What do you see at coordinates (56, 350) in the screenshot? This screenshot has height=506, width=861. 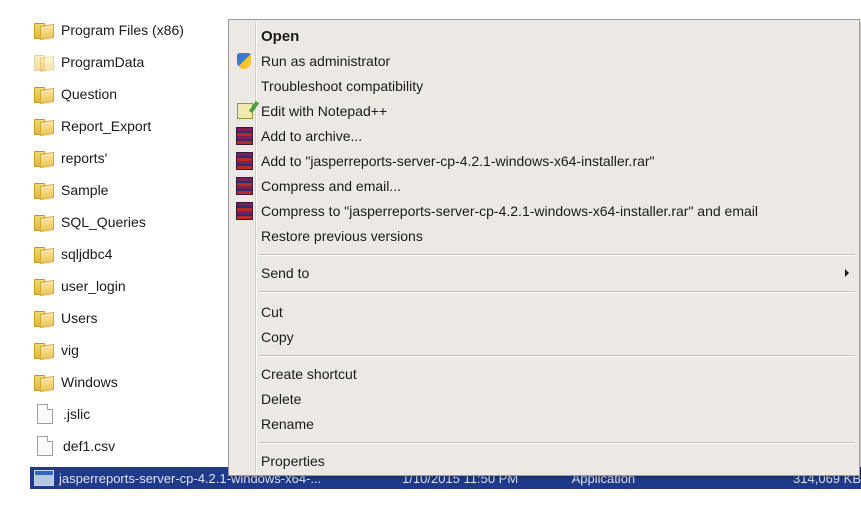 I see `list-item: vig` at bounding box center [56, 350].